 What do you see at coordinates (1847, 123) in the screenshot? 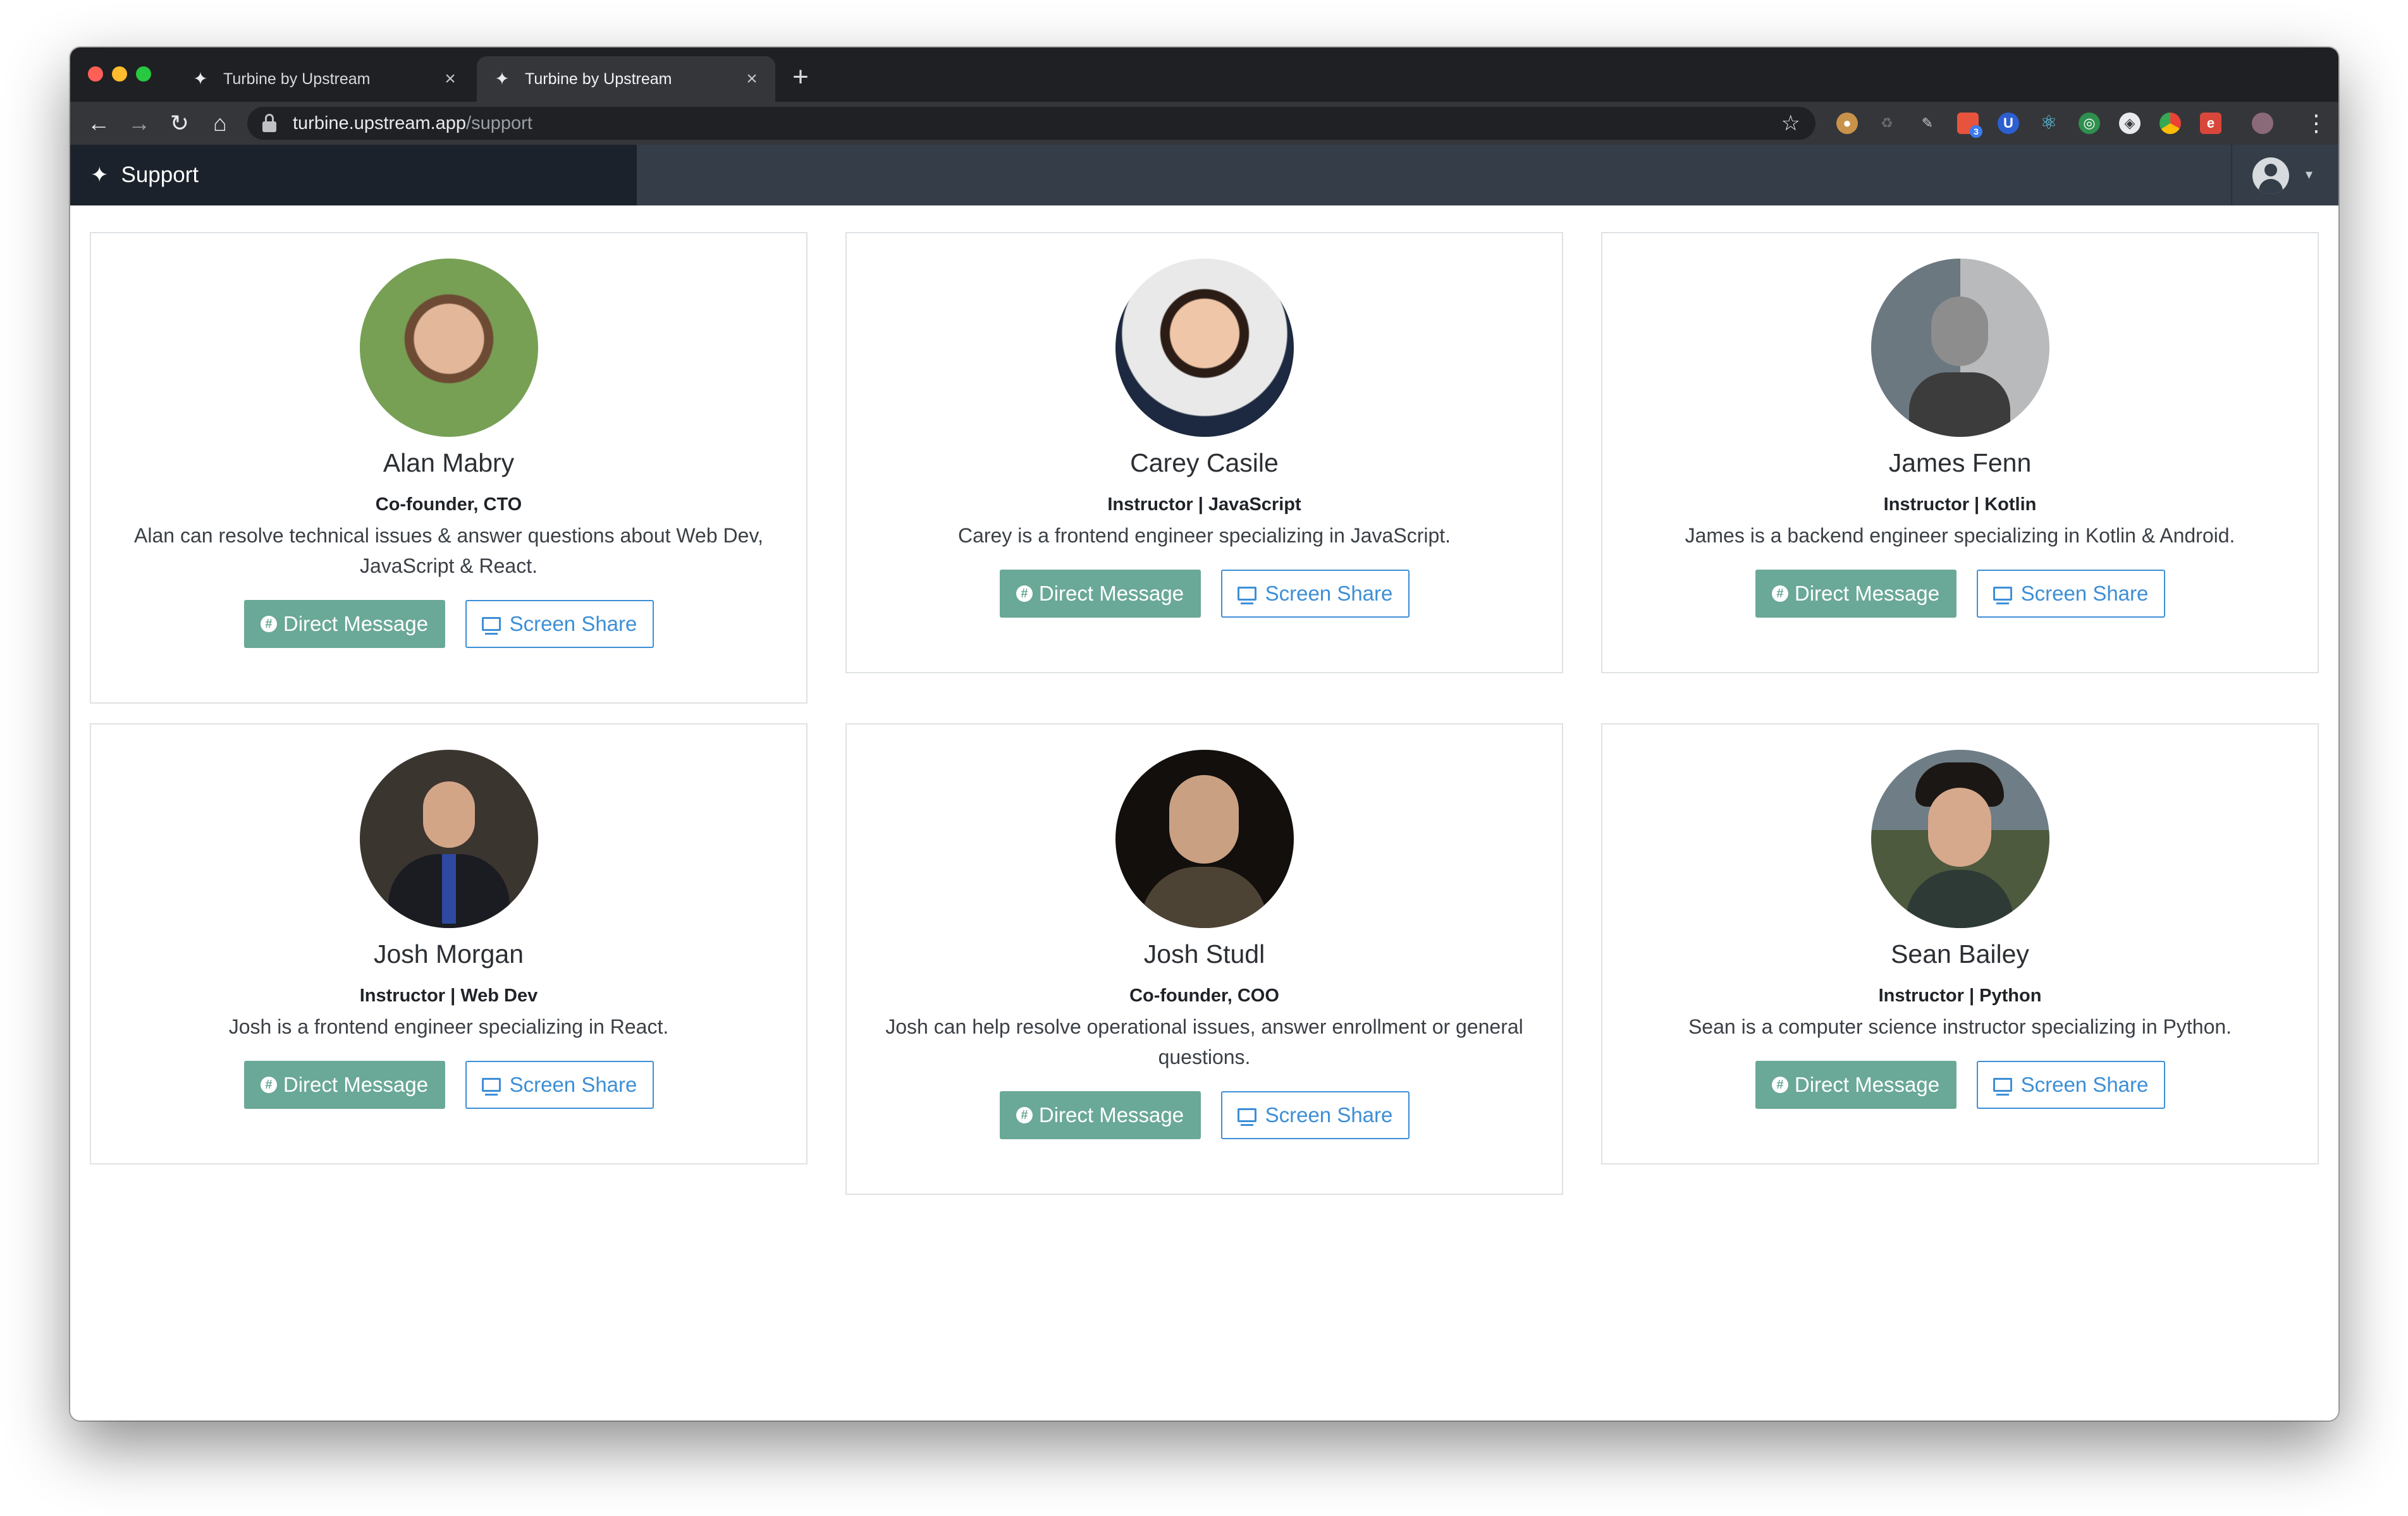
I see `cookie-icon: ●` at bounding box center [1847, 123].